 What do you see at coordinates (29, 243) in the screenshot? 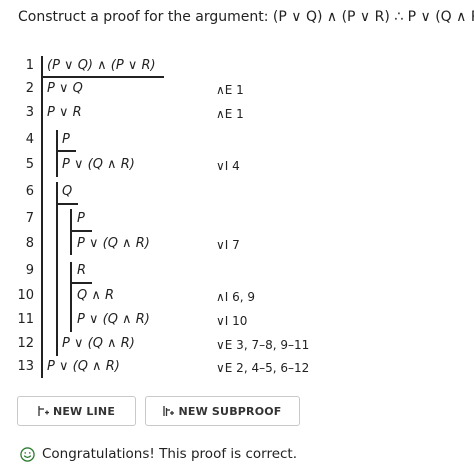
I see `line-number: 8` at bounding box center [29, 243].